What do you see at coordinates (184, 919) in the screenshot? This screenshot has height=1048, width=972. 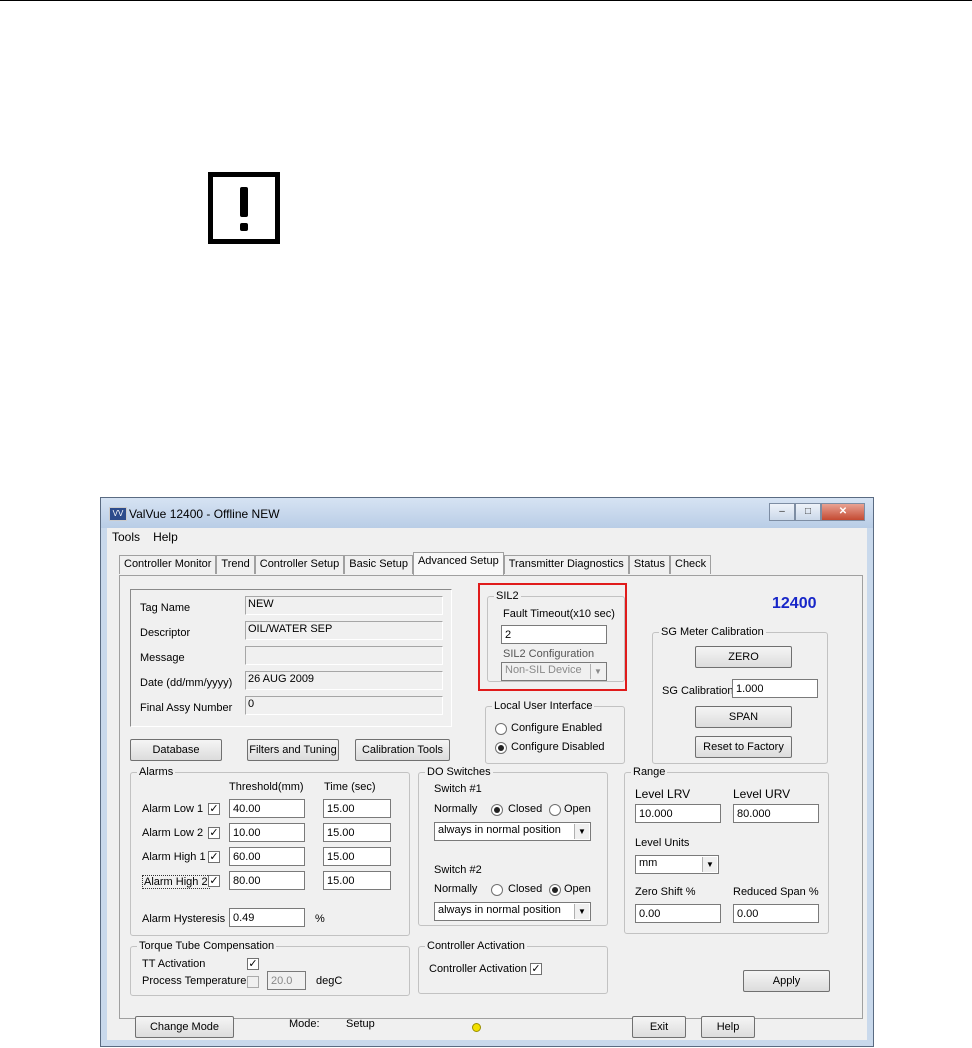 I see `alarm-hysteresis-label: Alarm Hysteresis` at bounding box center [184, 919].